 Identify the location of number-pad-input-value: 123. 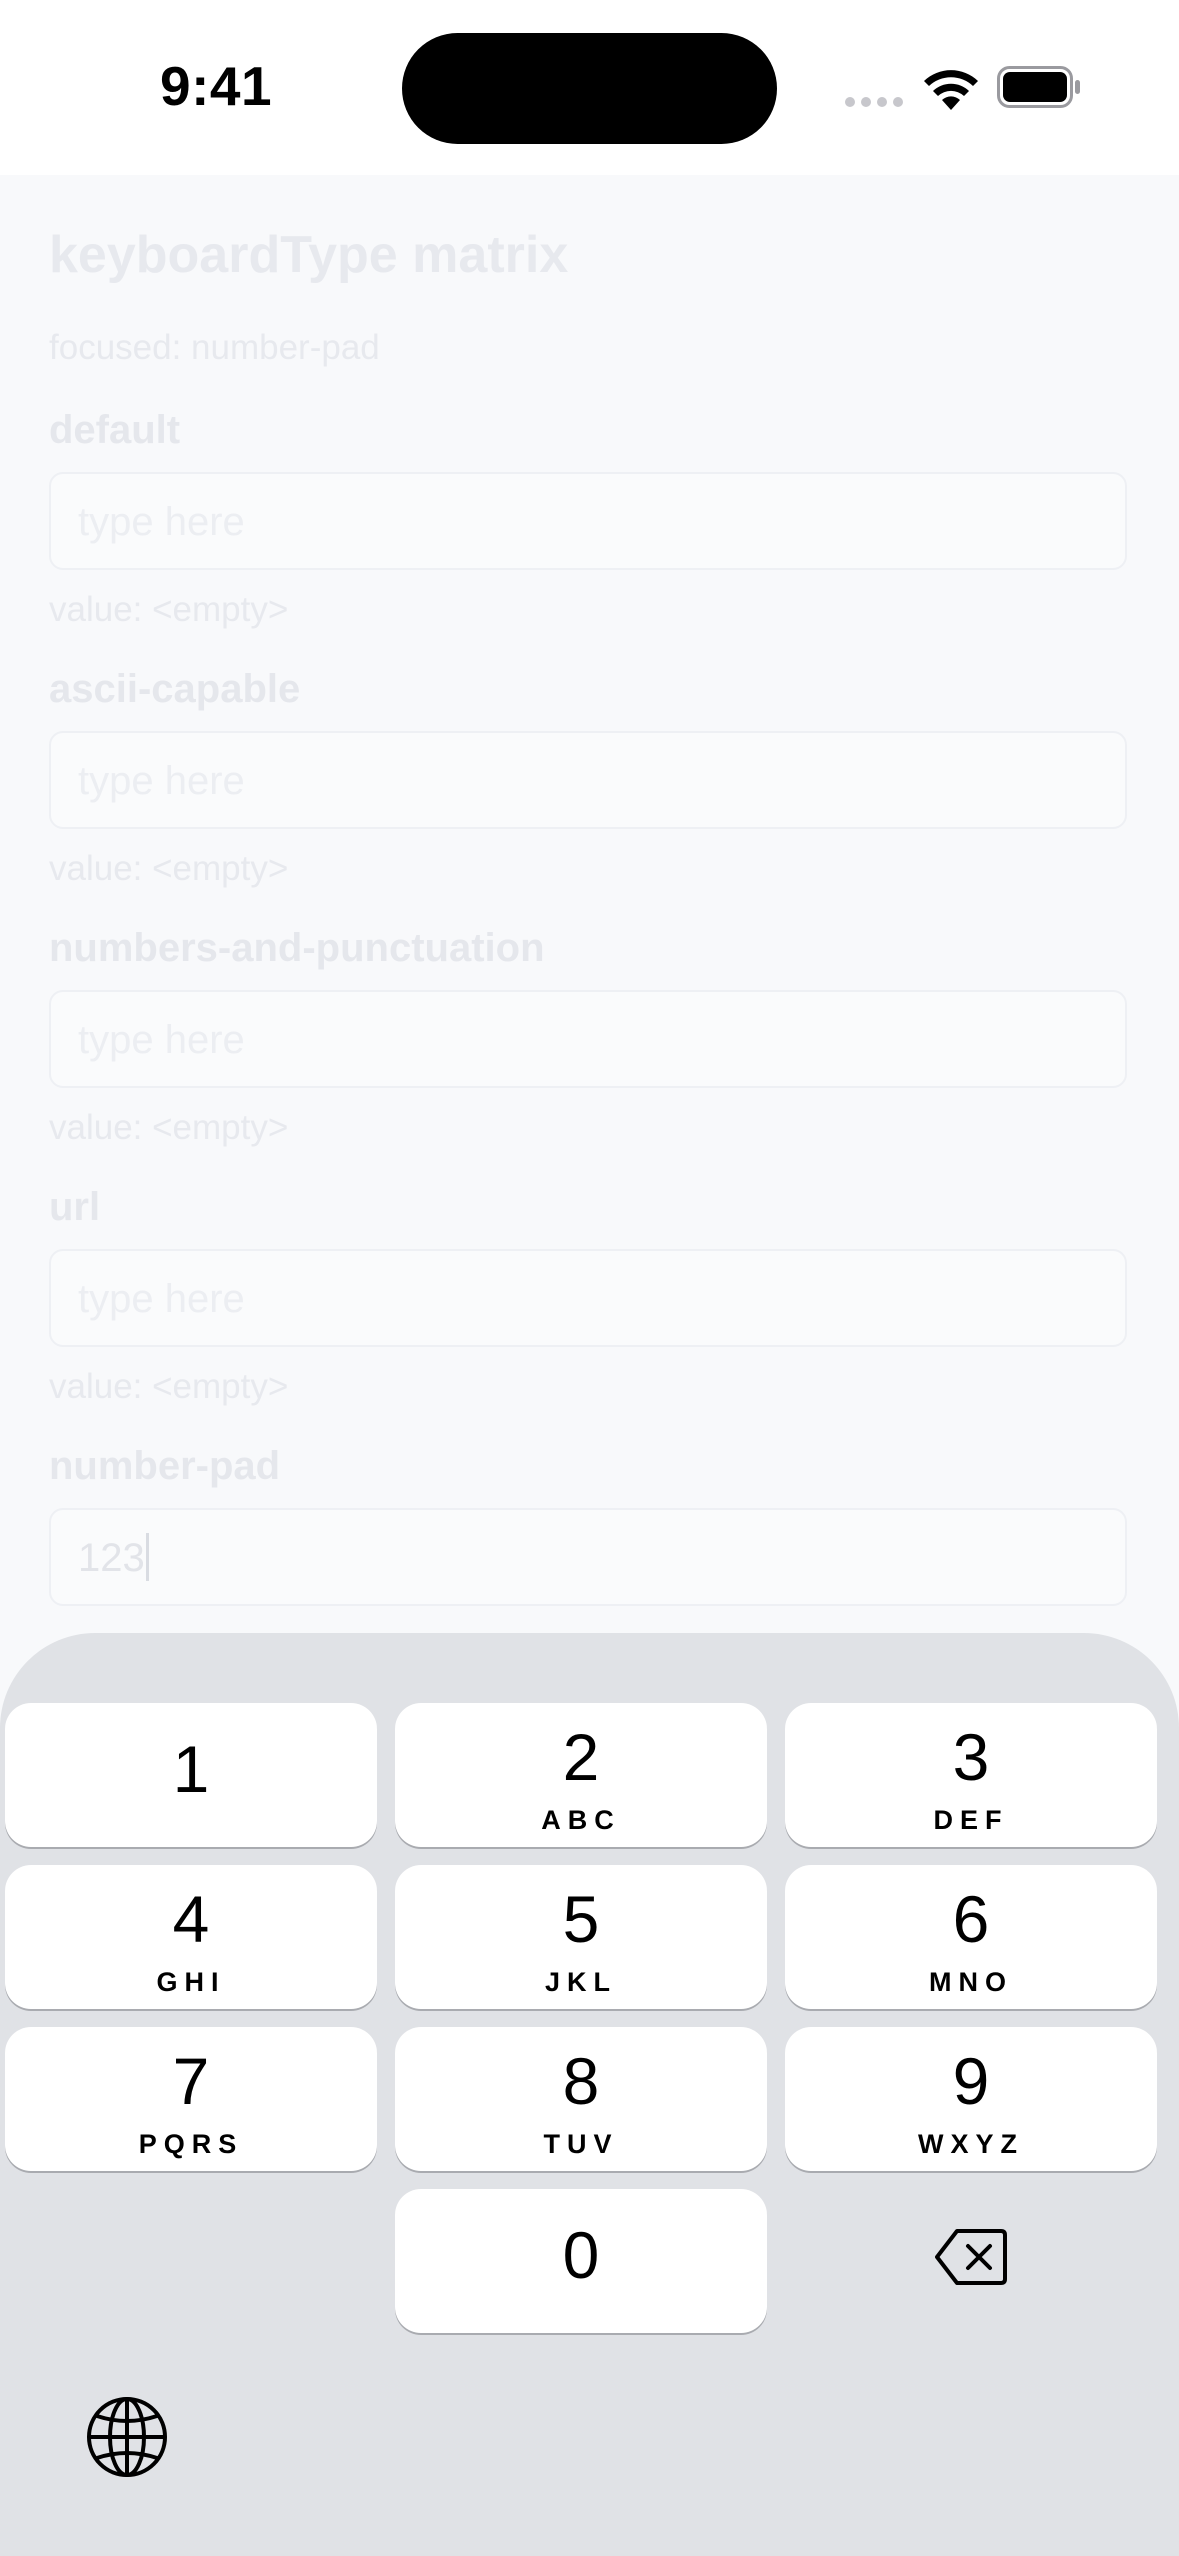
(113, 1558).